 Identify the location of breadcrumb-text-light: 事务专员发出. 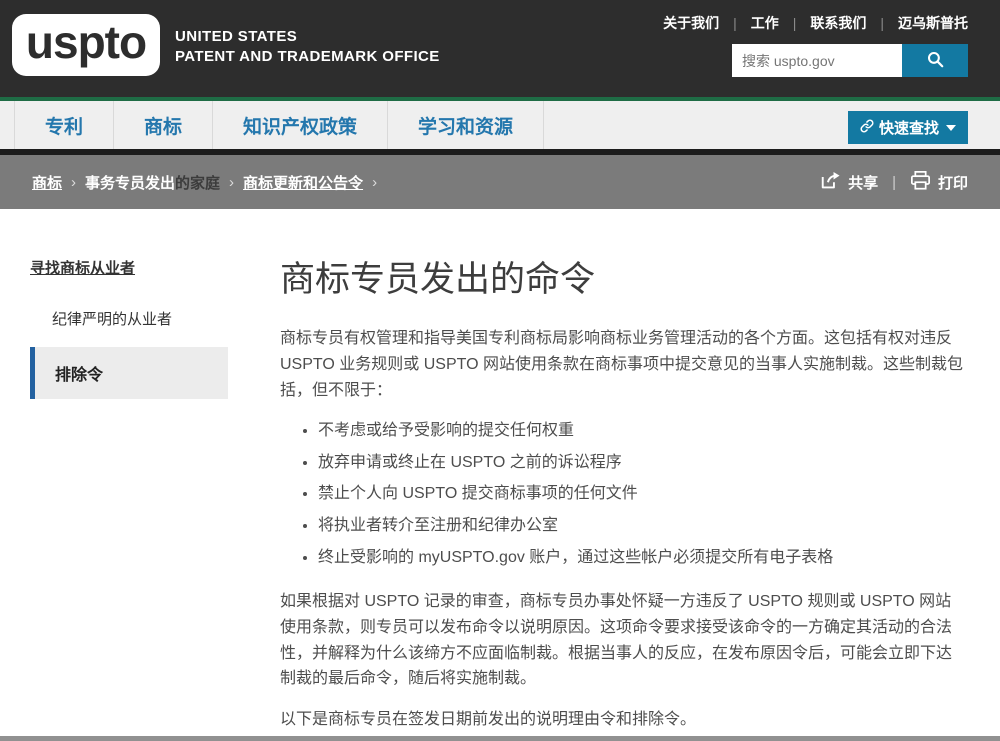
(130, 183).